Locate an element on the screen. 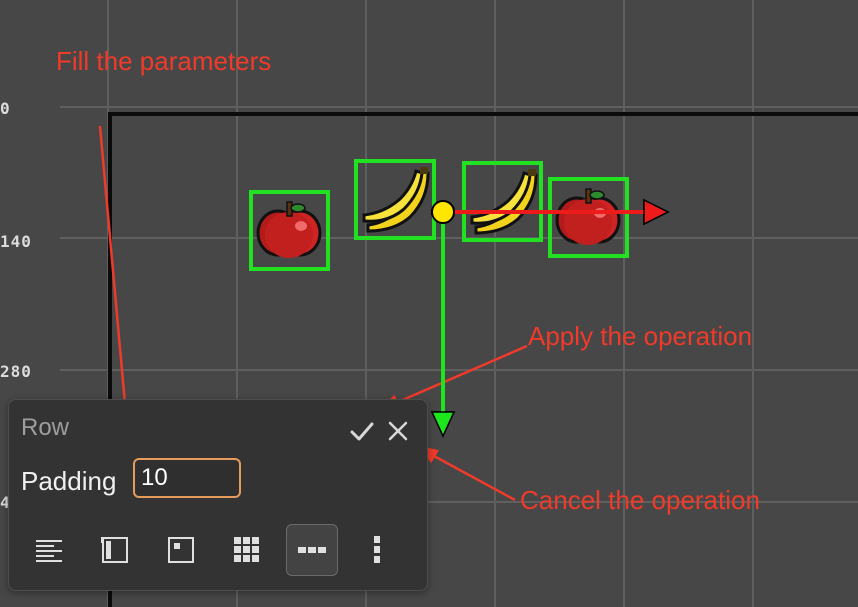 This screenshot has height=607, width=858. tool-row is located at coordinates (312, 550).